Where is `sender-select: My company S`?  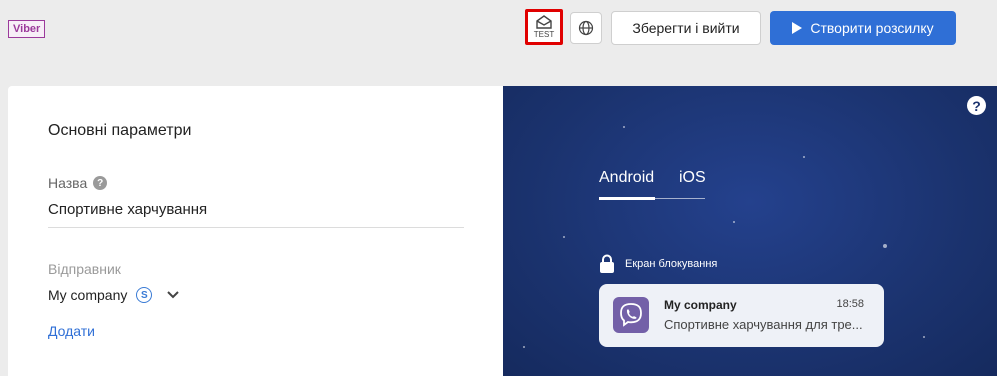
sender-select: My company S is located at coordinates (114, 295).